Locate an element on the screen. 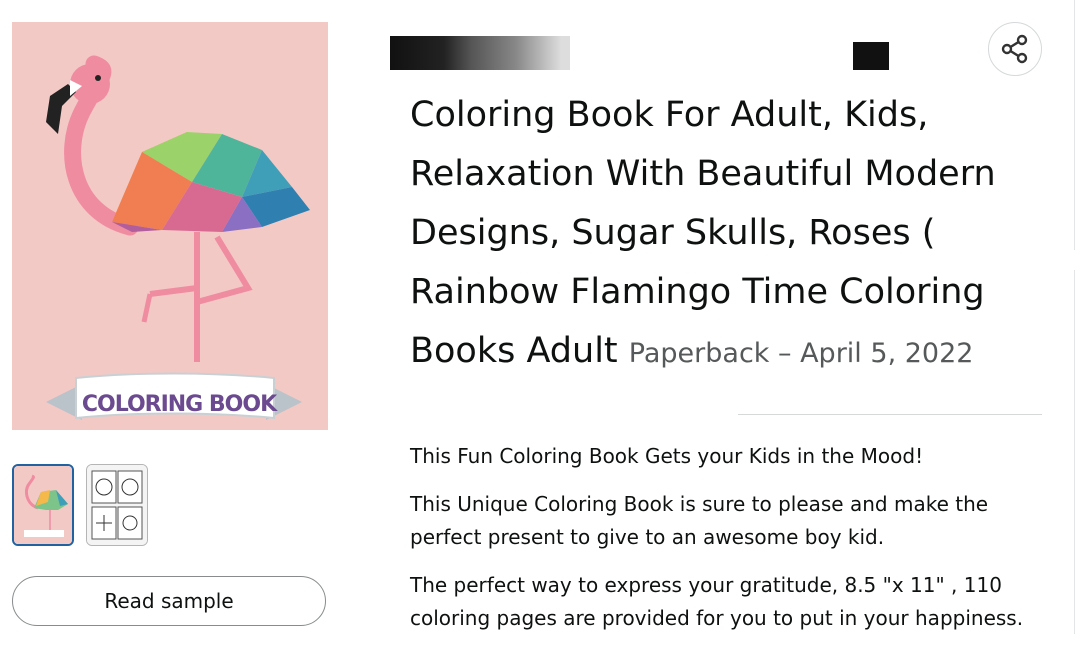 The width and height of the screenshot is (1080, 650). thumbnail-strip is located at coordinates (80, 505).